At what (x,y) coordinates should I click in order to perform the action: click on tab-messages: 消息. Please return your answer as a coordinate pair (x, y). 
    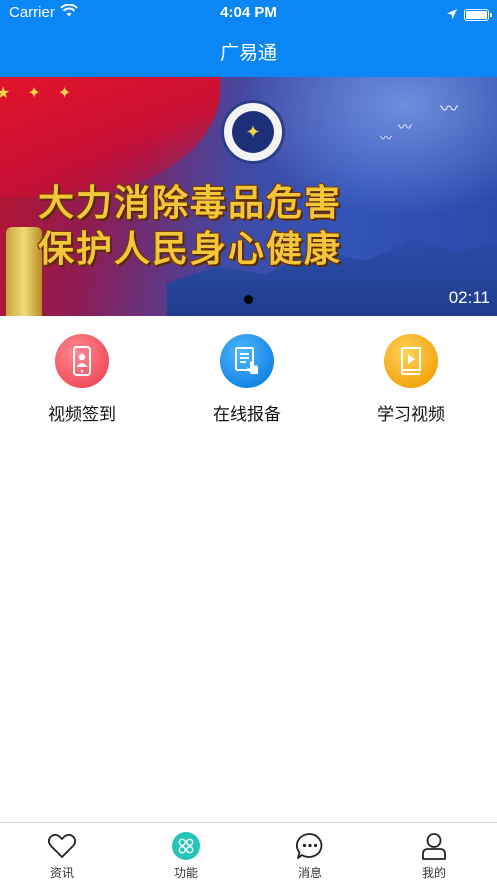
    Looking at the image, I should click on (310, 856).